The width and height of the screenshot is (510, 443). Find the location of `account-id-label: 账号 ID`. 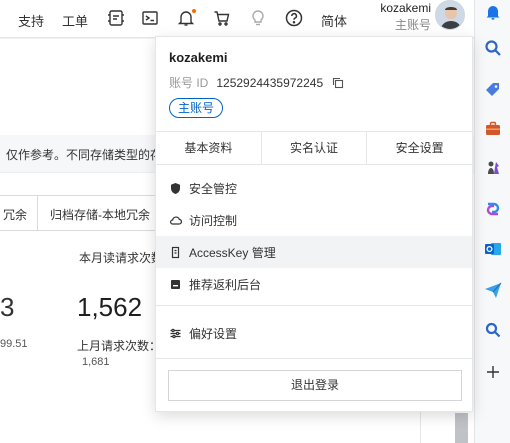

account-id-label: 账号 ID is located at coordinates (189, 83).